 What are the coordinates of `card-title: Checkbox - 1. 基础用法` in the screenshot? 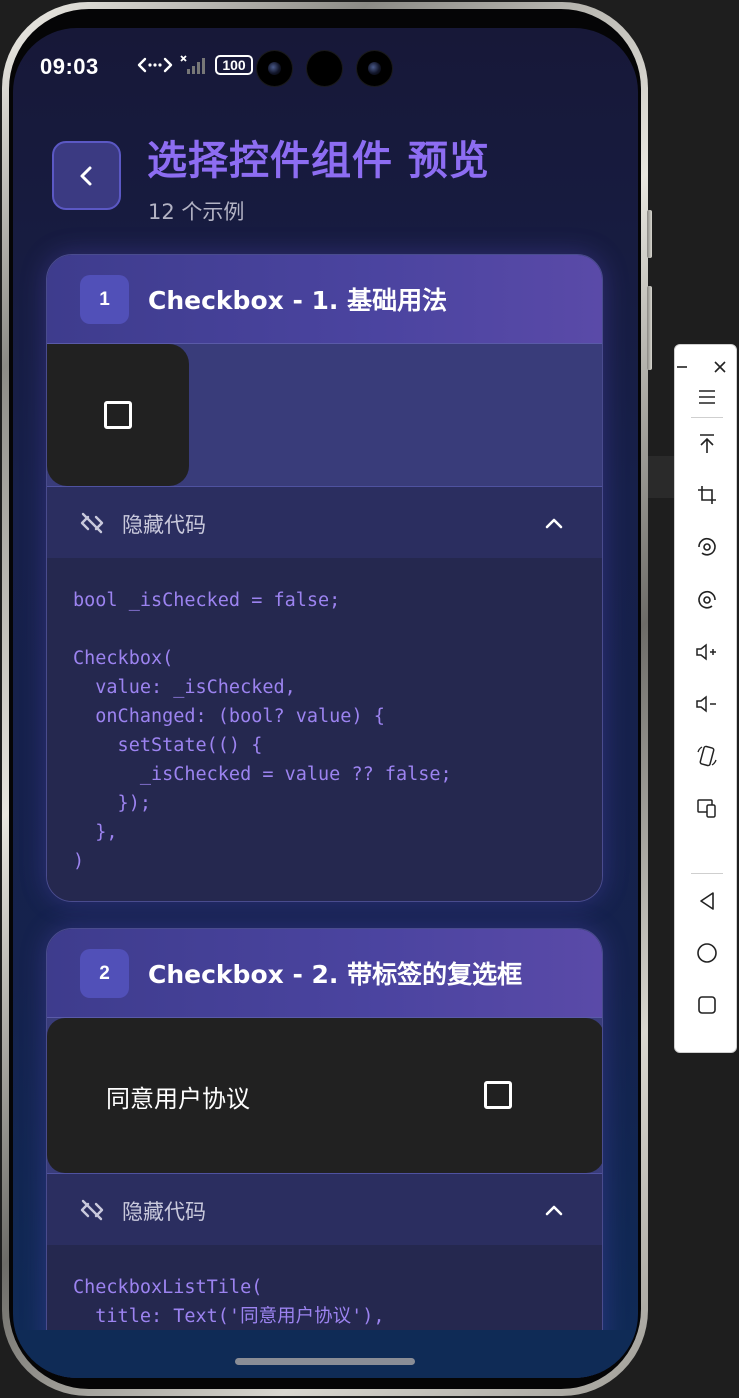 It's located at (298, 300).